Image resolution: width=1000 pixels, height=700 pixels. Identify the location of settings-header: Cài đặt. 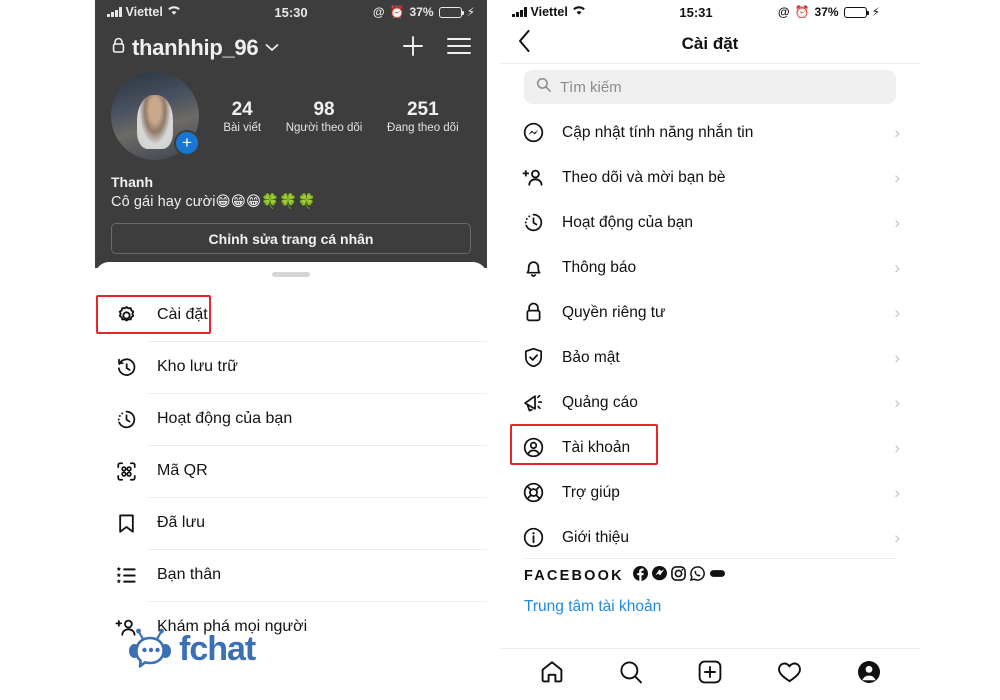
(710, 44).